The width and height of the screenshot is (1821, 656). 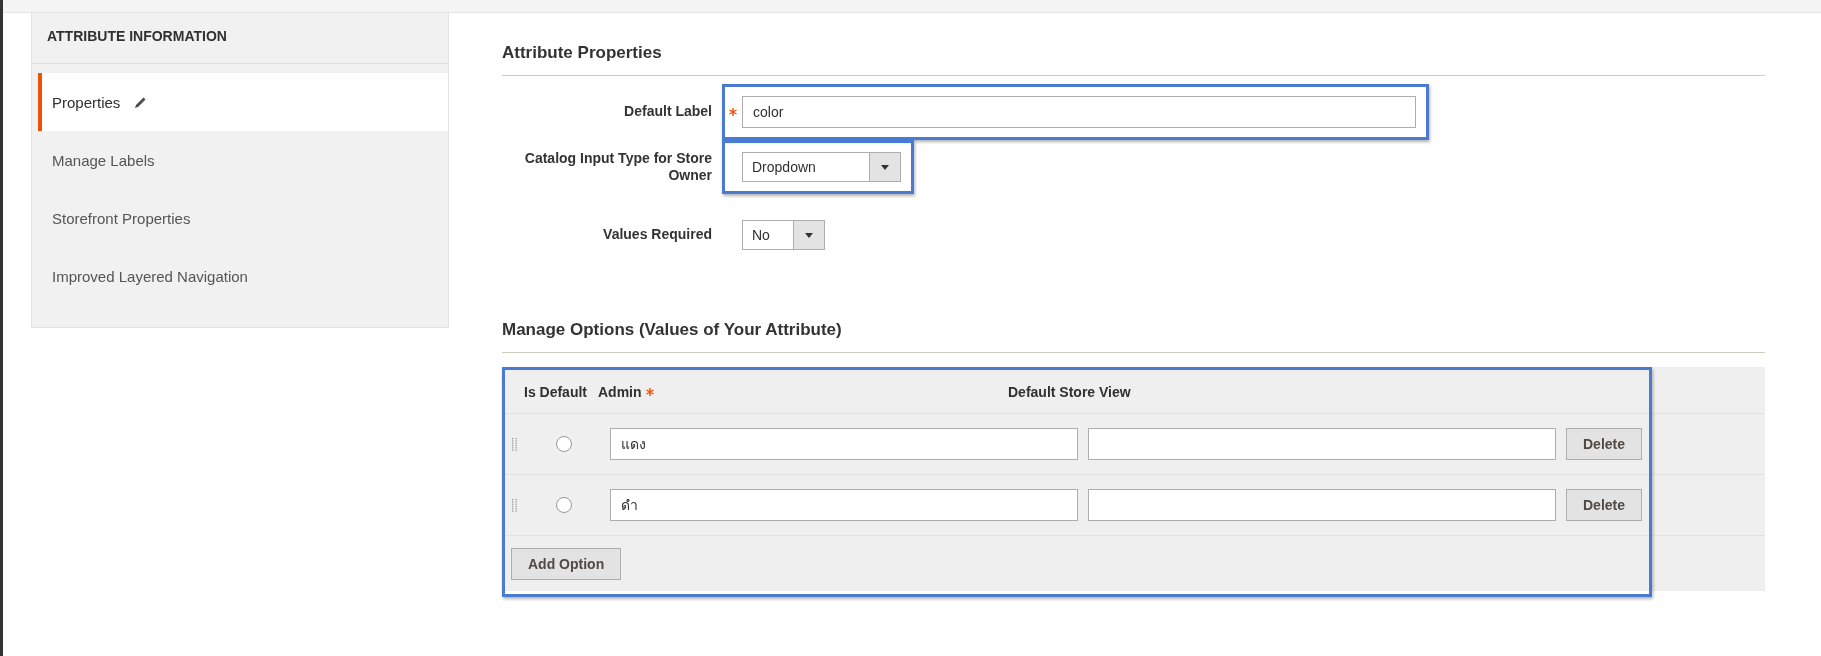 I want to click on text-field: color, so click(x=1079, y=112).